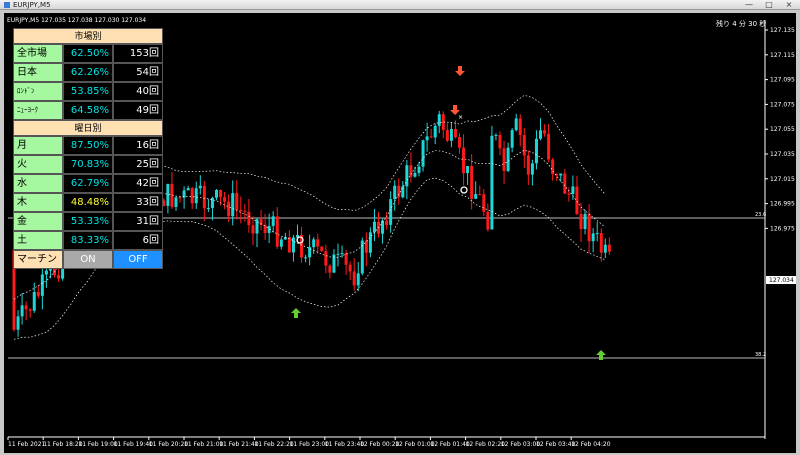  I want to click on weekday-name: 金, so click(38, 221).